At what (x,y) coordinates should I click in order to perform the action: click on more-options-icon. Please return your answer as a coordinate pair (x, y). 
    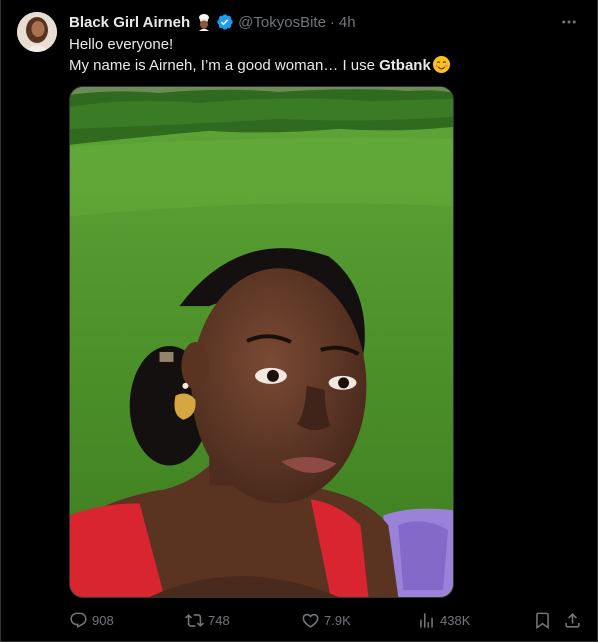
    Looking at the image, I should click on (569, 22).